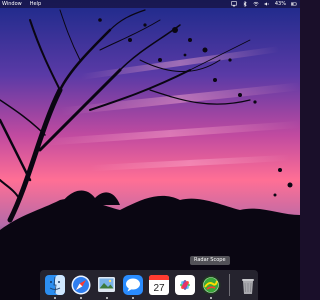 This screenshot has height=300, width=320. Describe the element at coordinates (248, 285) in the screenshot. I see `trash-icon` at that location.